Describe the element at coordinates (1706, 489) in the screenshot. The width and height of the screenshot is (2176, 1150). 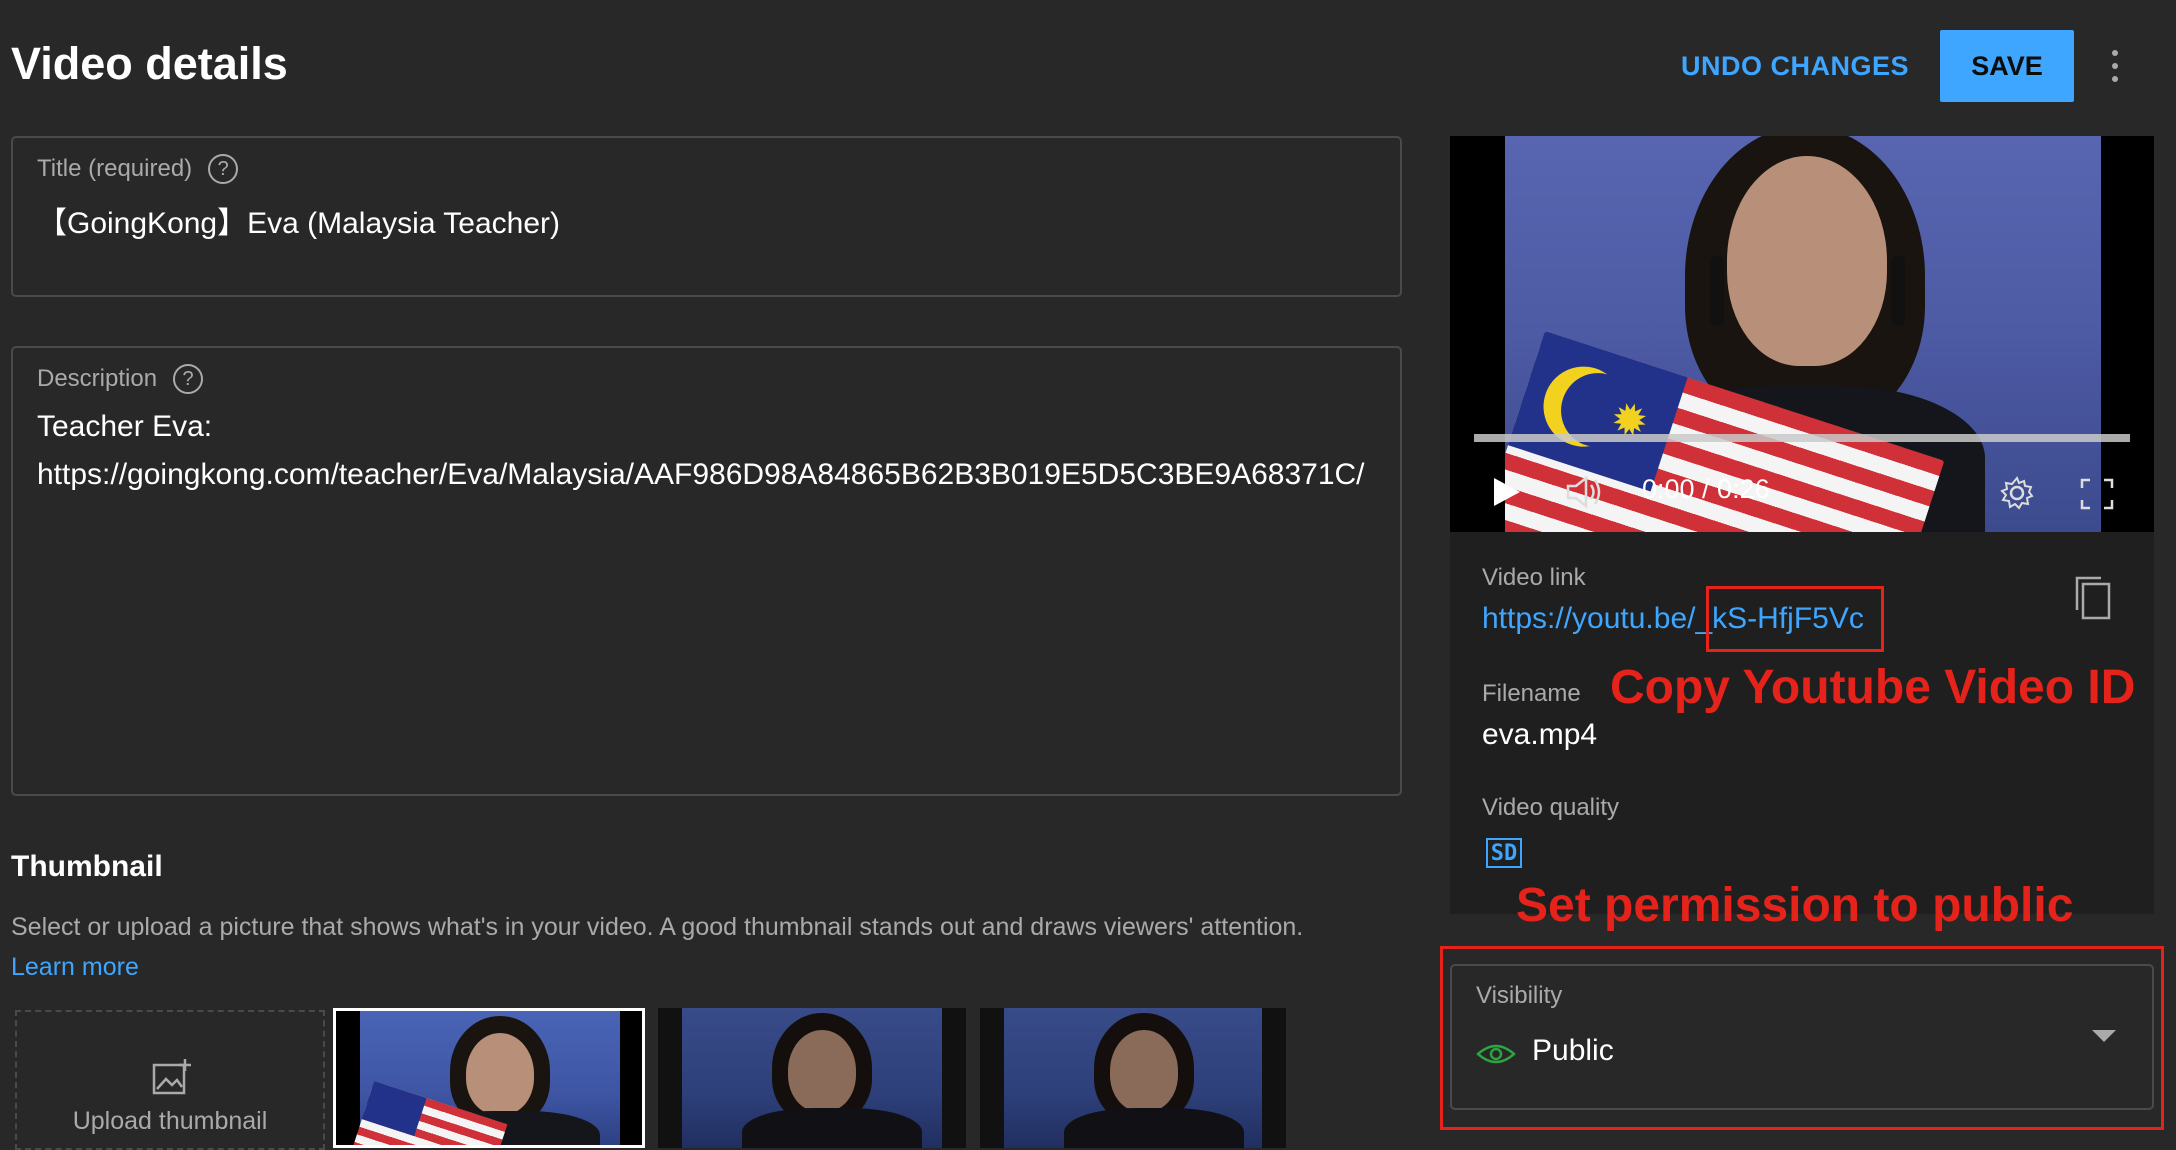
I see `time-display: 0:00 / 0:26` at that location.